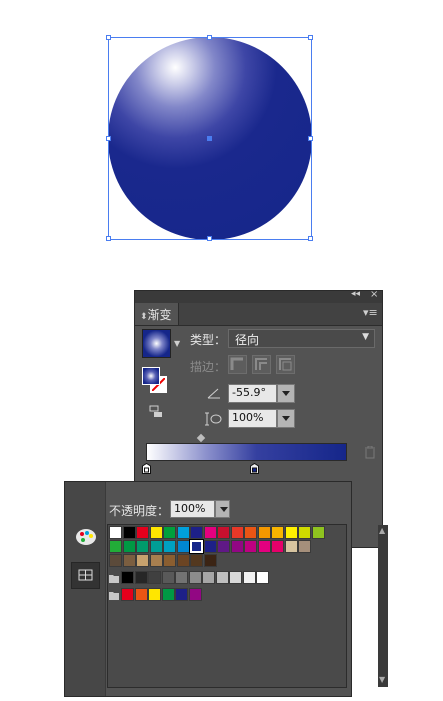 The height and width of the screenshot is (701, 443). What do you see at coordinates (261, 364) in the screenshot?
I see `stroke-along-gradient-button` at bounding box center [261, 364].